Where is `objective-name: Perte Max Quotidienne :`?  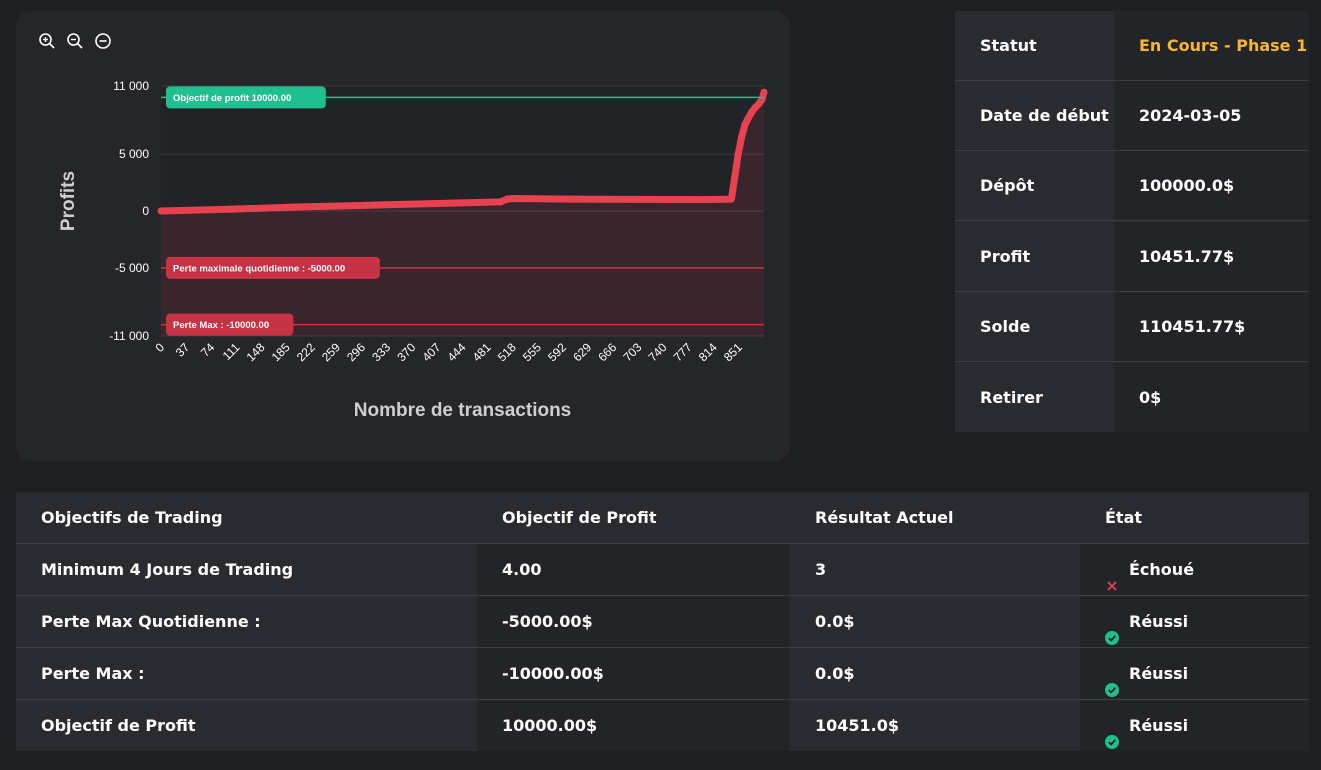 objective-name: Perte Max Quotidienne : is located at coordinates (246, 621).